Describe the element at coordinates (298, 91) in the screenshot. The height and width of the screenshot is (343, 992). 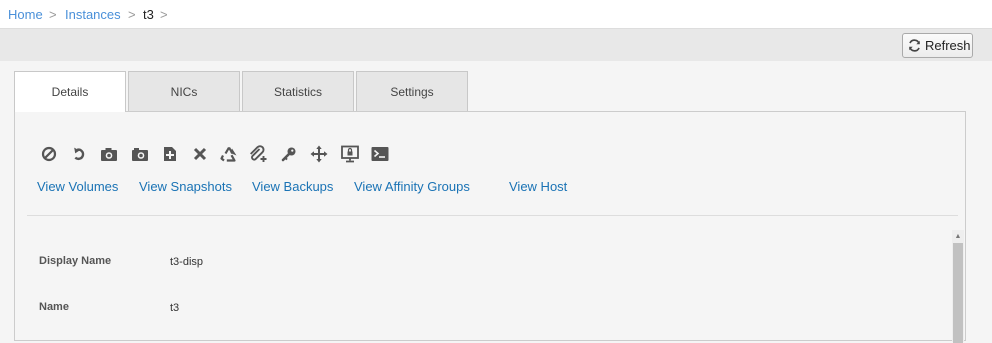
I see `tab-statistics: Statistics` at that location.